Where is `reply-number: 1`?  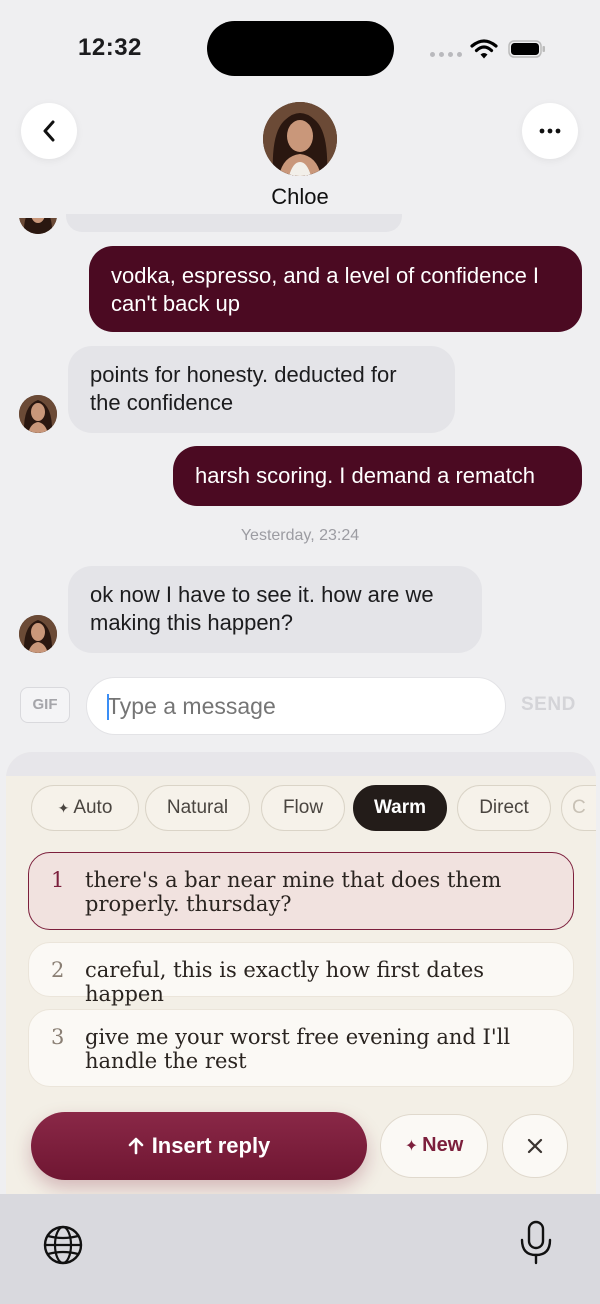
reply-number: 1 is located at coordinates (58, 880).